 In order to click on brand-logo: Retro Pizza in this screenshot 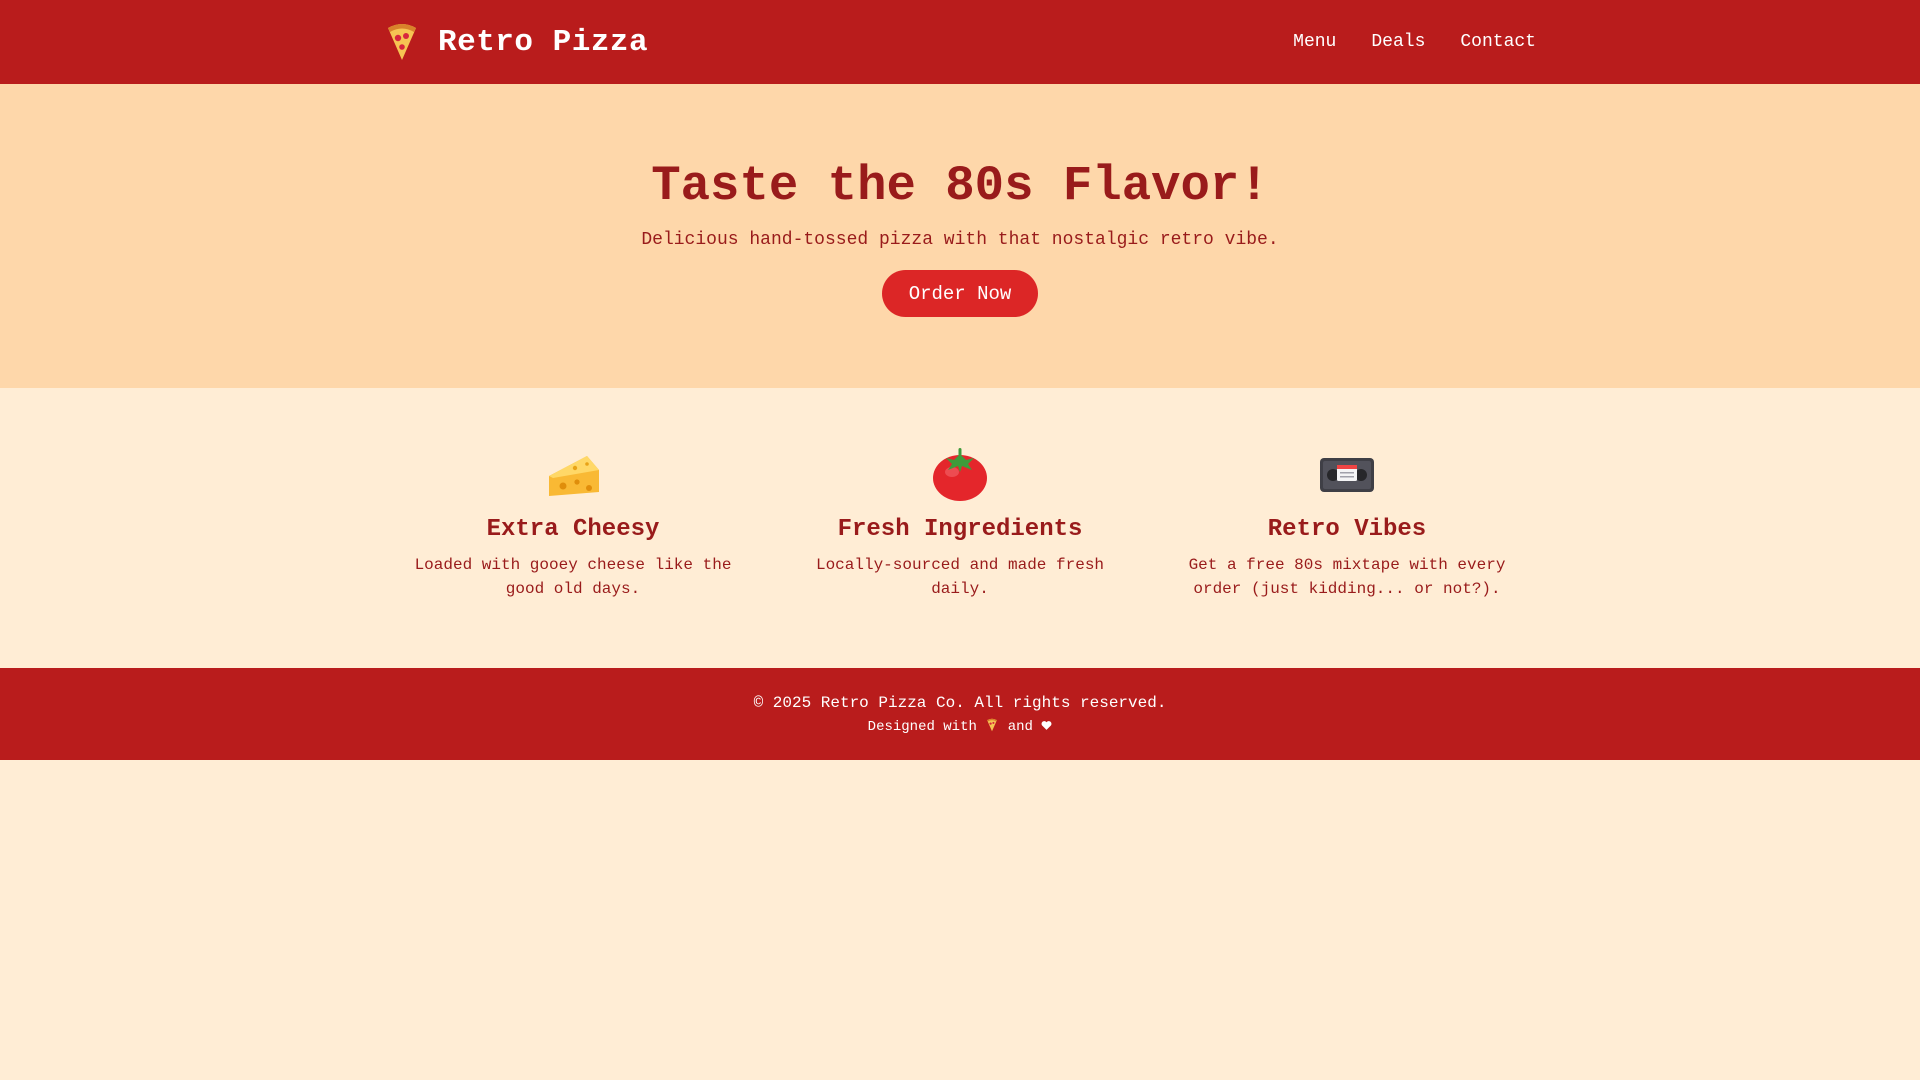, I will do `click(516, 42)`.